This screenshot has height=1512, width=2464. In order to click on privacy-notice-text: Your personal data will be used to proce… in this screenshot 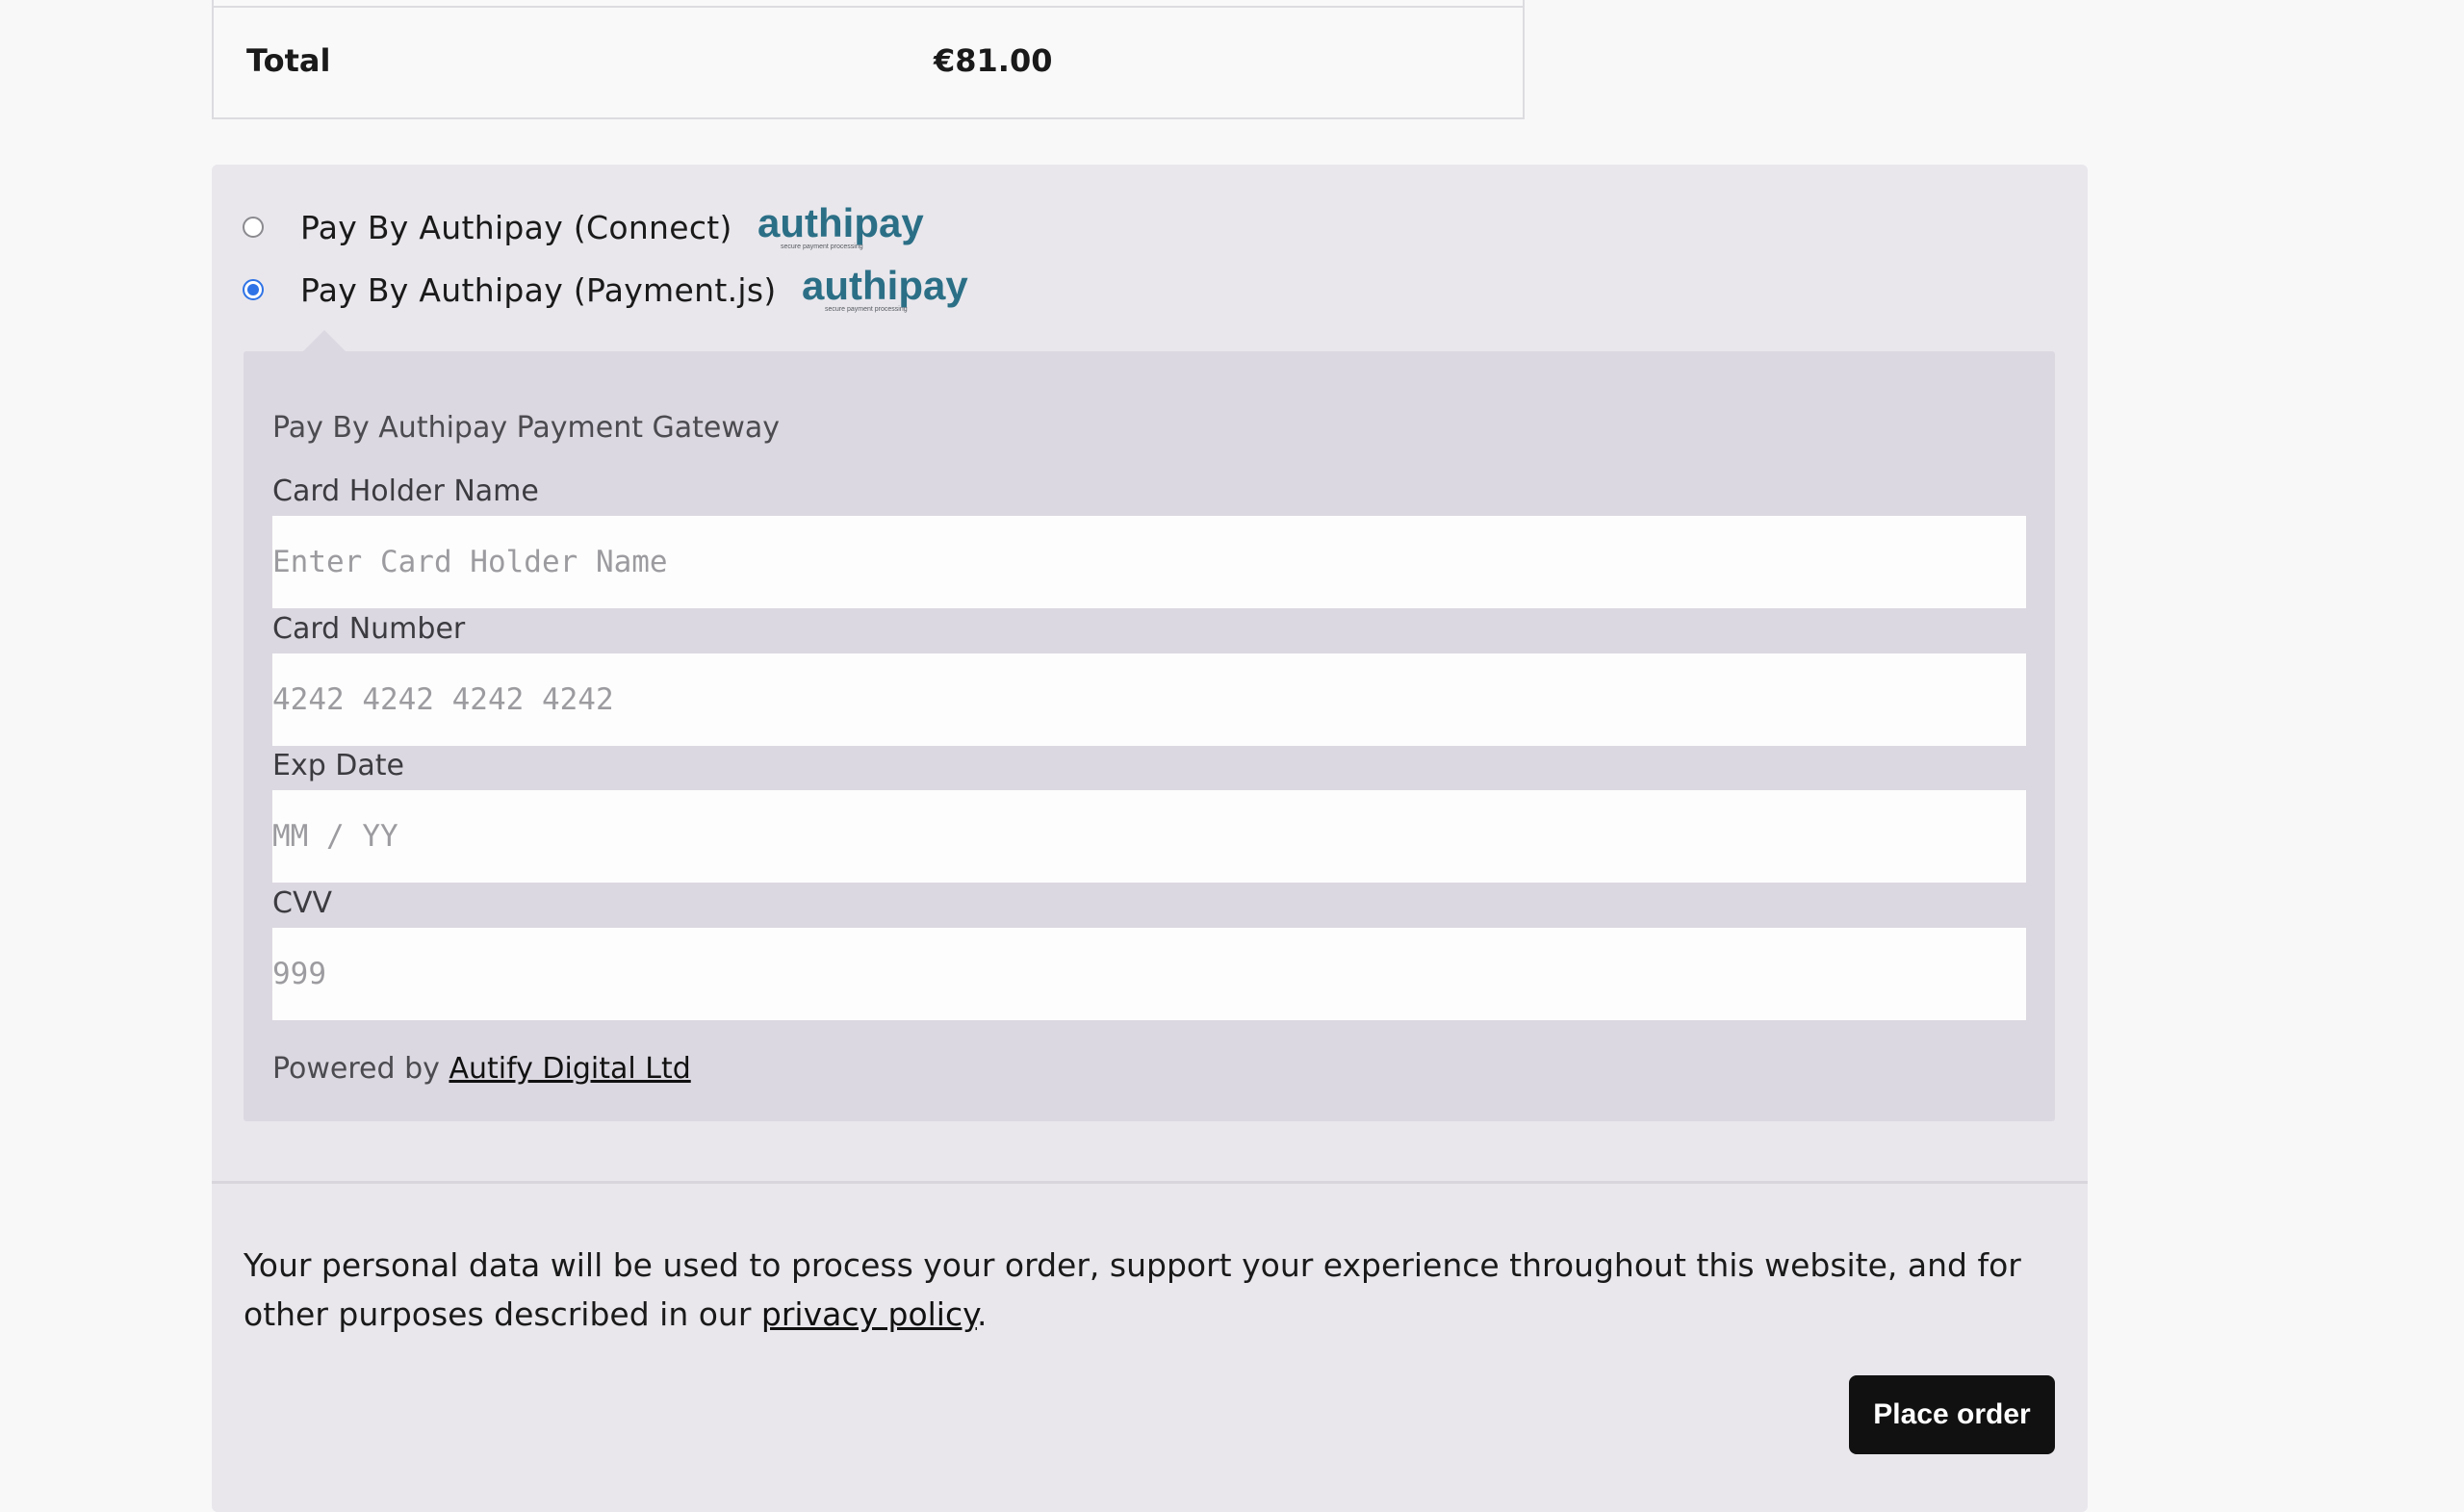, I will do `click(1132, 1289)`.